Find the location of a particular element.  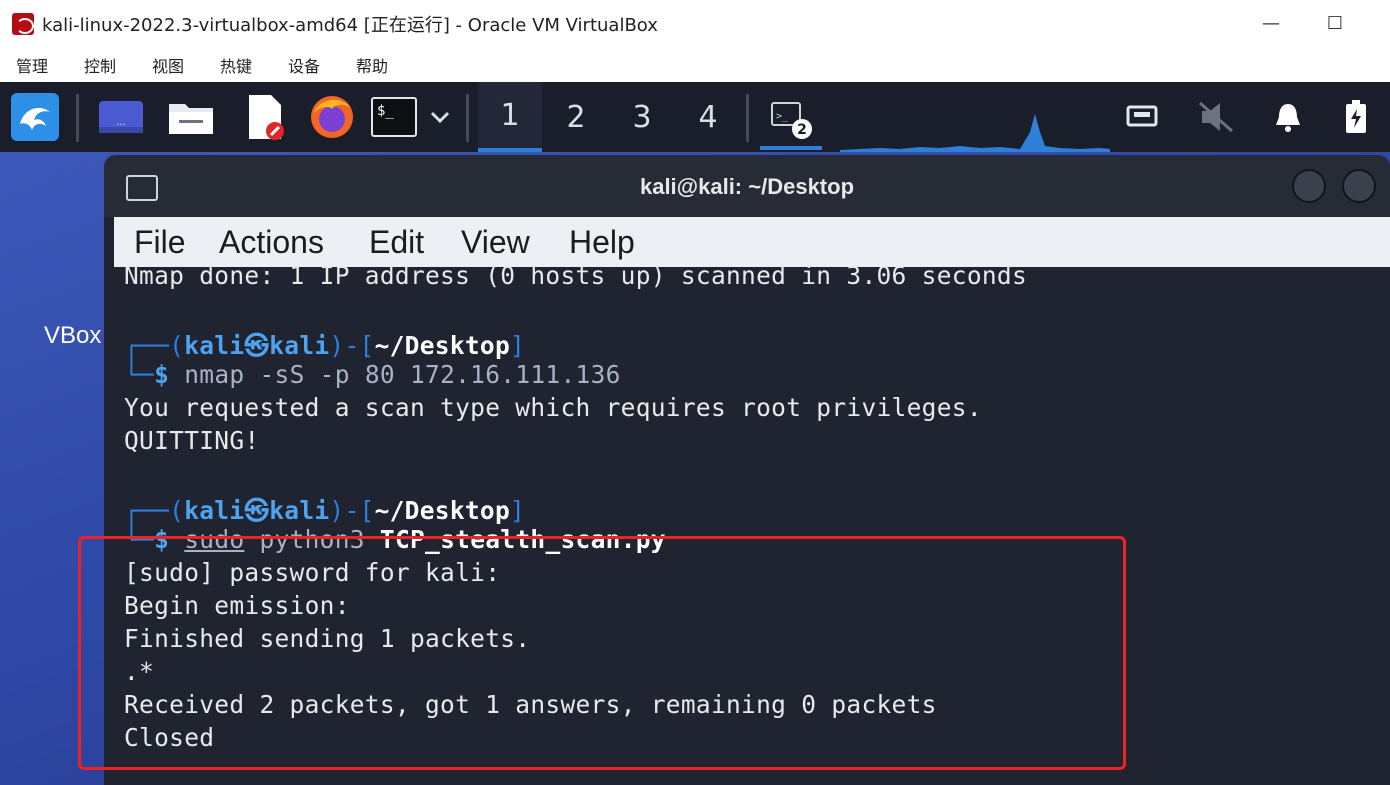

network-icon is located at coordinates (1142, 117).